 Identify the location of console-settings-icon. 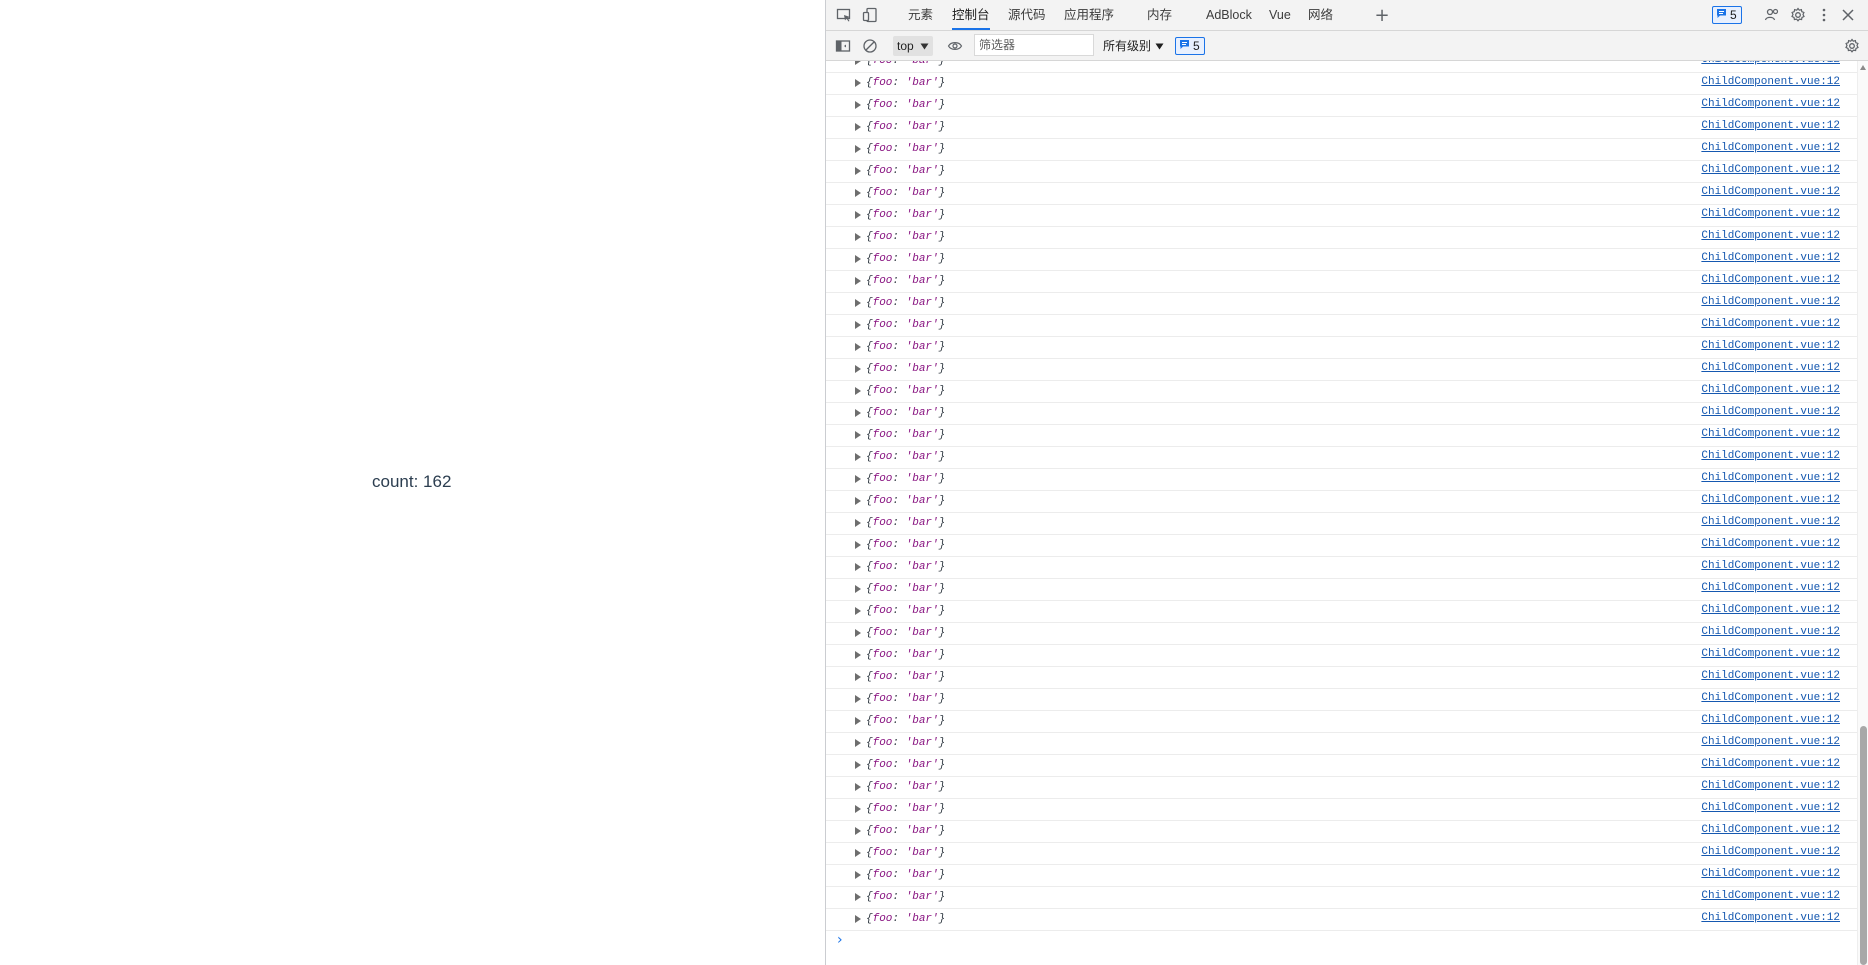
(1852, 46).